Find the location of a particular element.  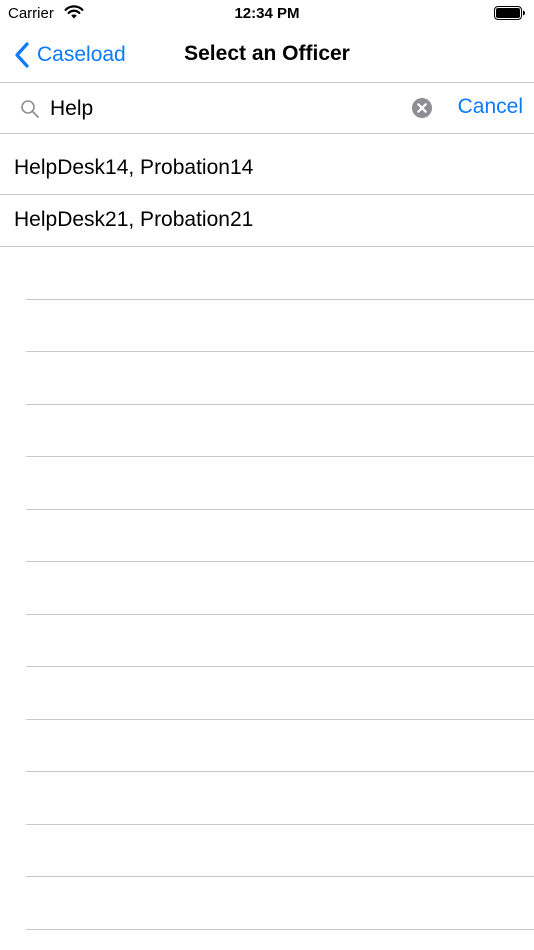

clear-icon is located at coordinates (422, 108).